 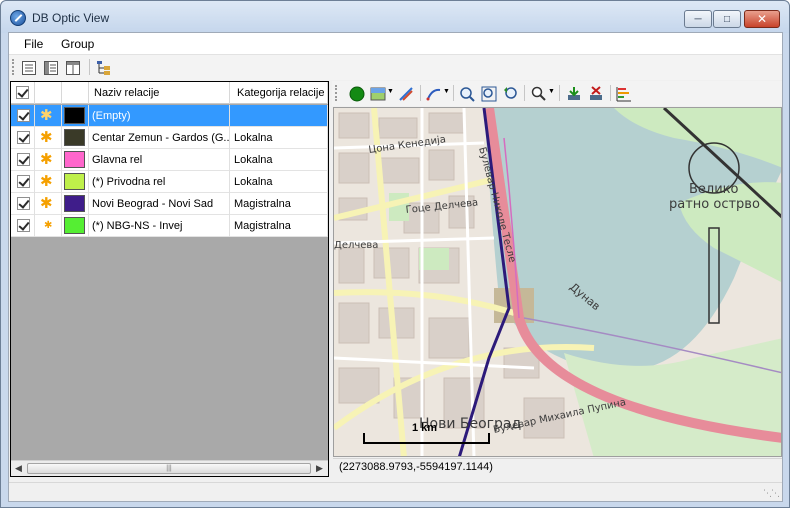 I want to click on scroll-left-icon: ◀, so click(x=18, y=468).